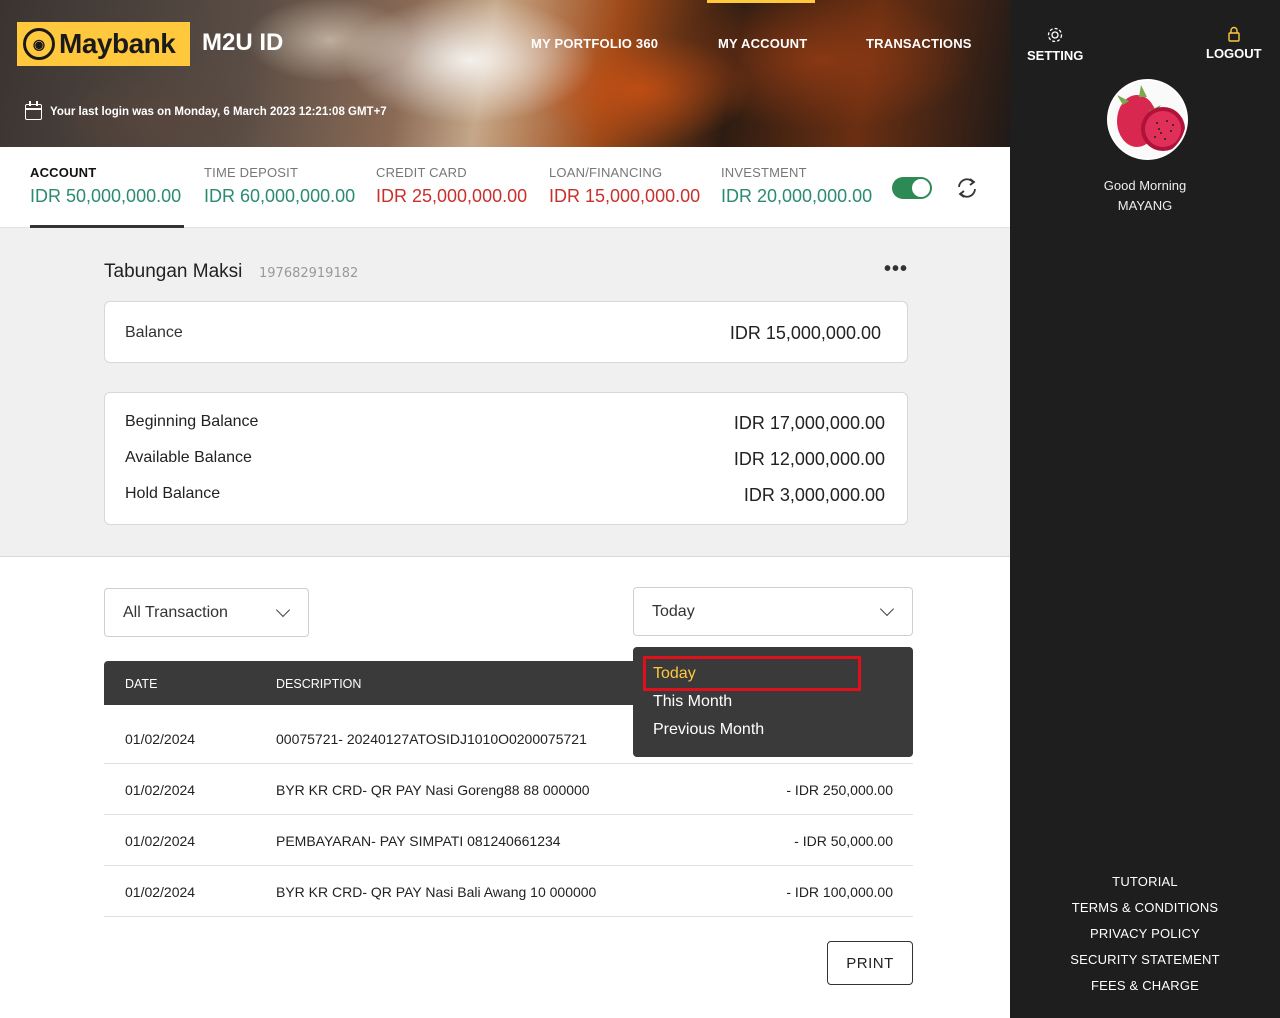 The height and width of the screenshot is (1018, 1280). What do you see at coordinates (967, 188) in the screenshot?
I see `refresh-icon` at bounding box center [967, 188].